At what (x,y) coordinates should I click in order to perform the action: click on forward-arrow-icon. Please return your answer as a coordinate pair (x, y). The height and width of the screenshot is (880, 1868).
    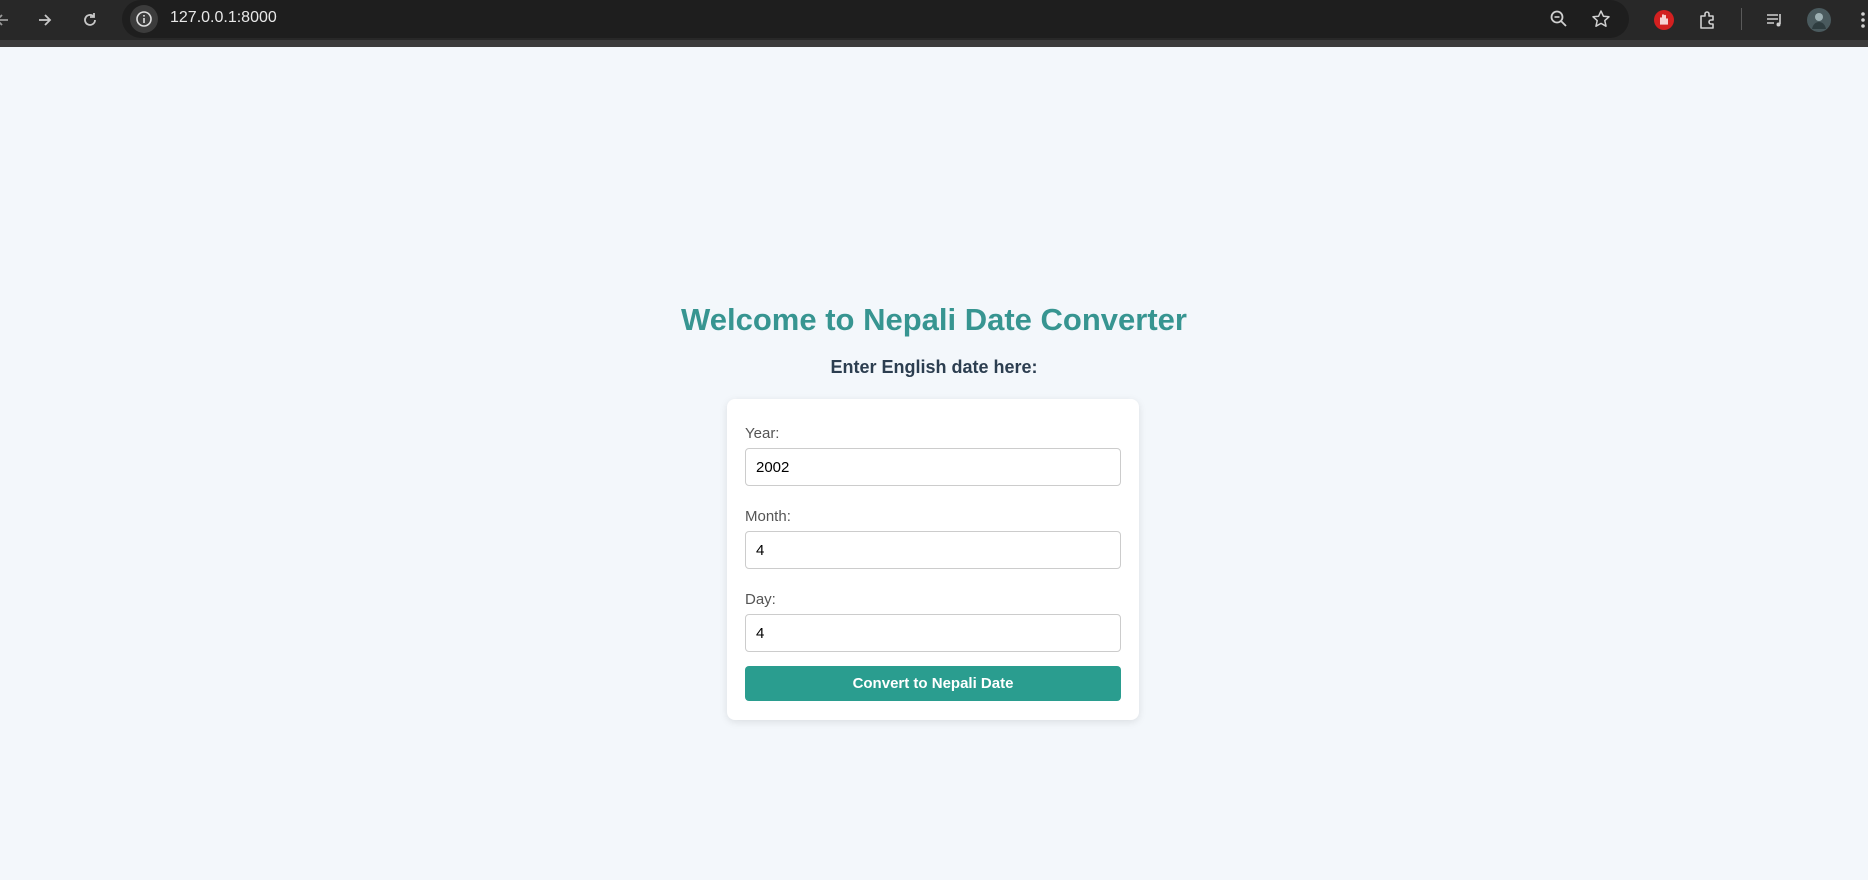
    Looking at the image, I should click on (45, 20).